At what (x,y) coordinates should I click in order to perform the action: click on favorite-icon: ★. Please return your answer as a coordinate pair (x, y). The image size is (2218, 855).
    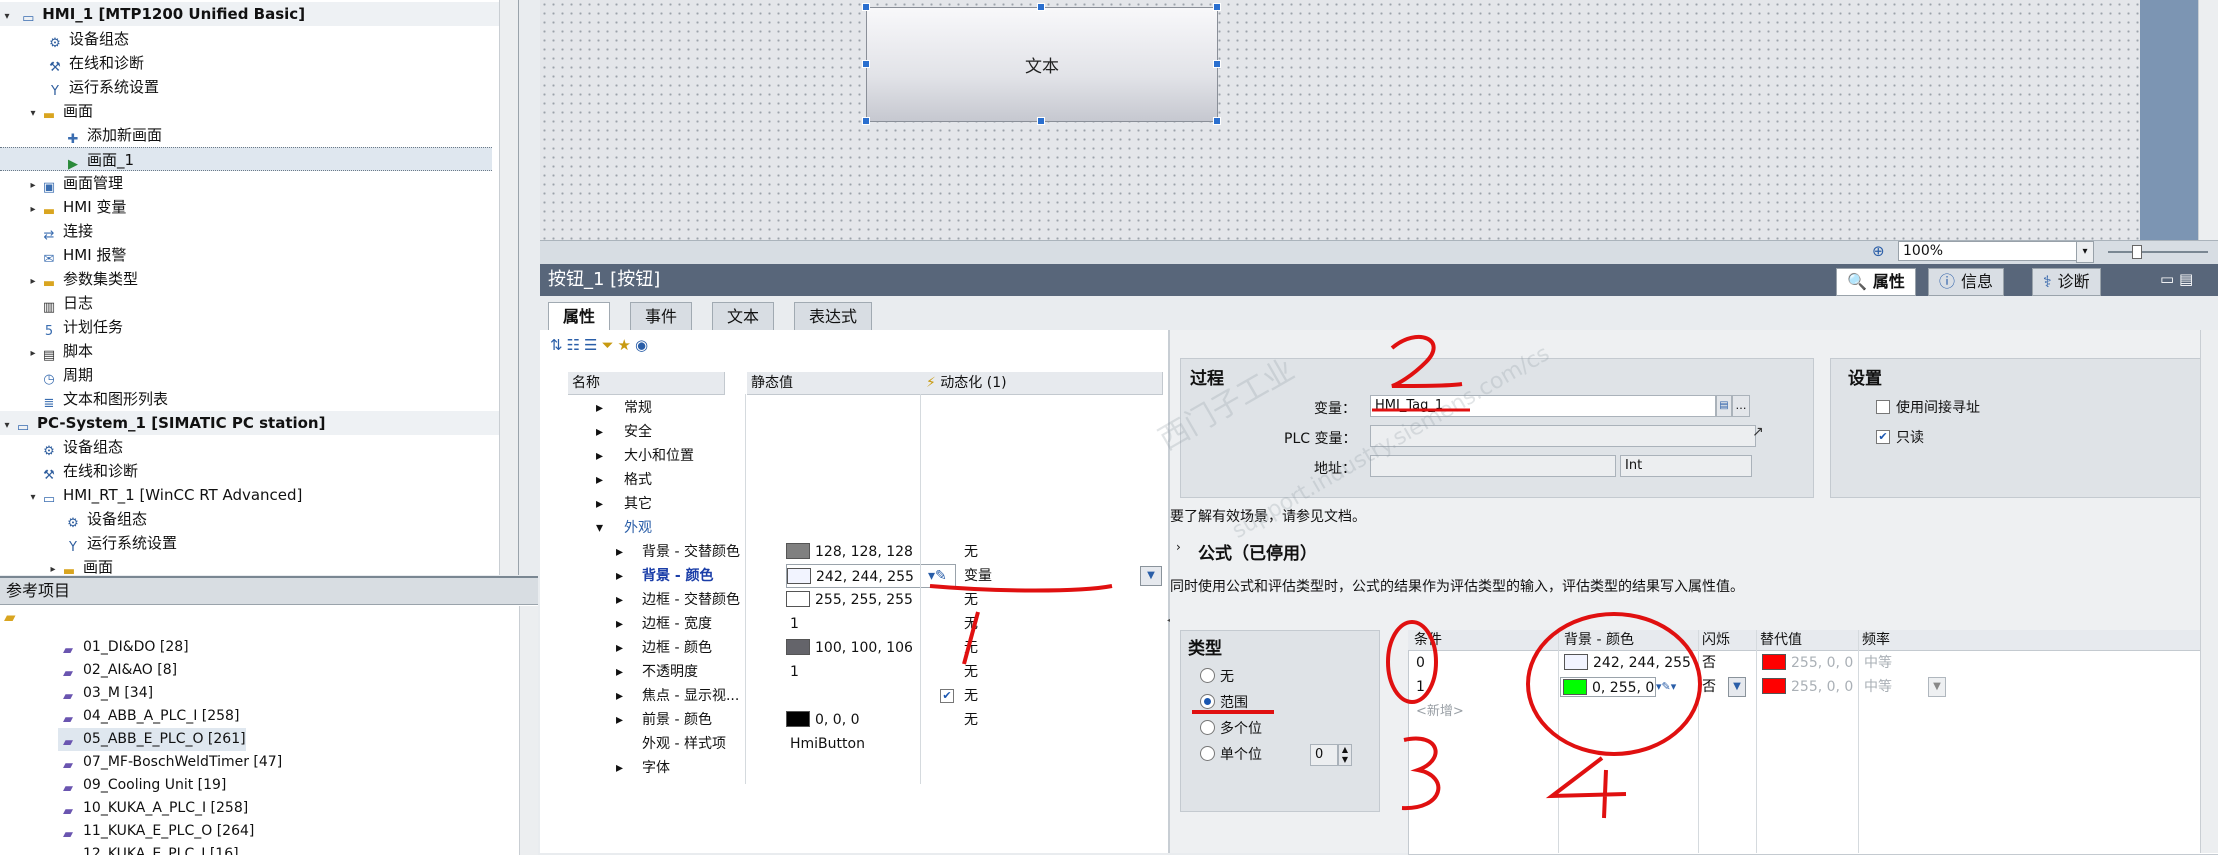
    Looking at the image, I should click on (626, 345).